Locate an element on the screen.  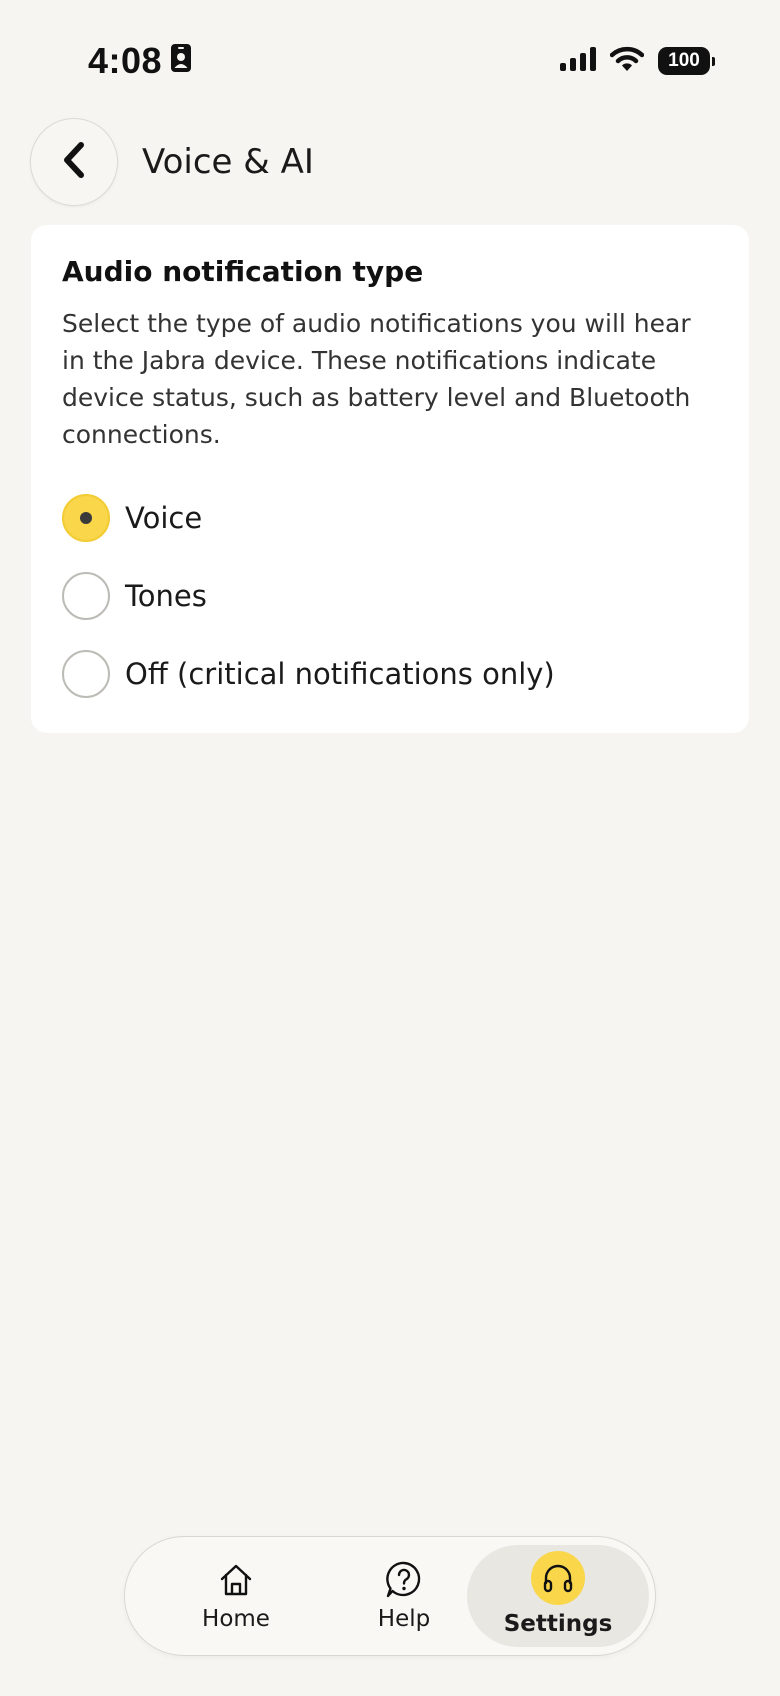
option-label: Voice is located at coordinates (164, 517).